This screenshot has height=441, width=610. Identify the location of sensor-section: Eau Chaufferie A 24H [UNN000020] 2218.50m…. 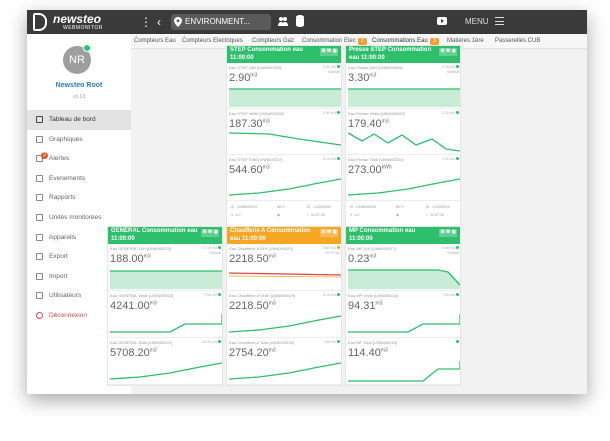
(284, 267).